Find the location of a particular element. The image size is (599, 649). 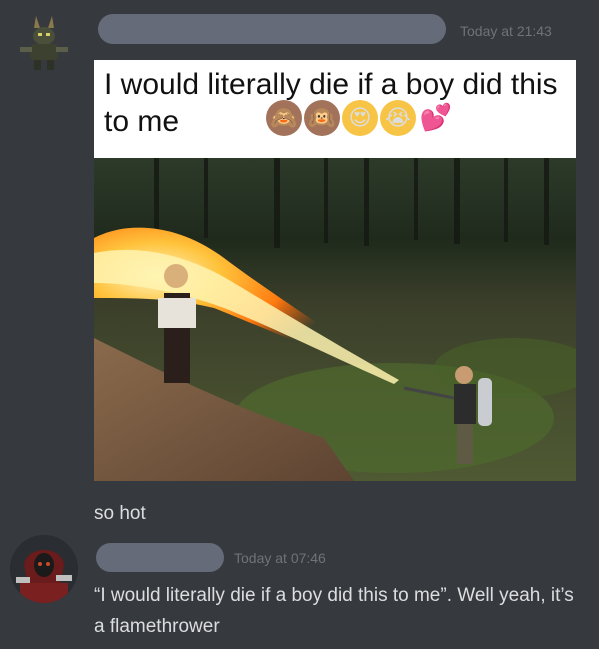

robot-avatar-icon is located at coordinates (44, 42).